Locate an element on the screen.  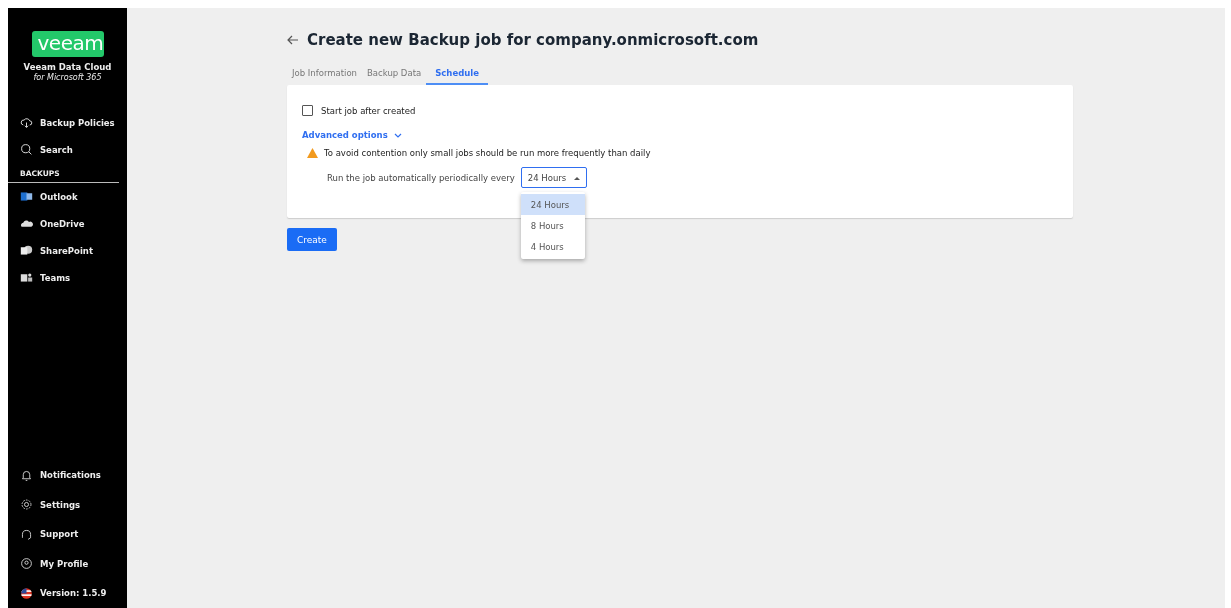
back-arrow-icon is located at coordinates (293, 40).